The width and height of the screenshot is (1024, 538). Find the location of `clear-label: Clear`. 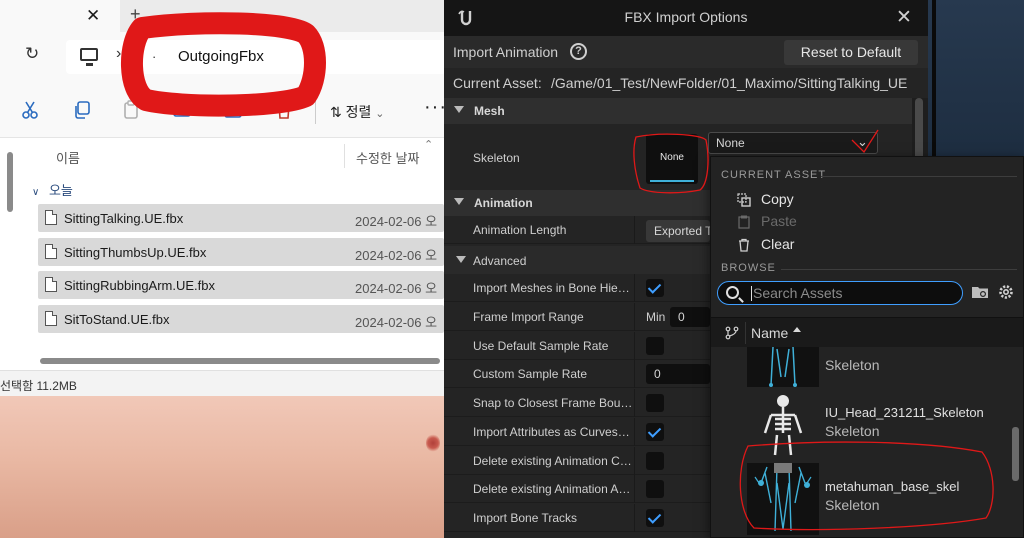

clear-label: Clear is located at coordinates (778, 244).